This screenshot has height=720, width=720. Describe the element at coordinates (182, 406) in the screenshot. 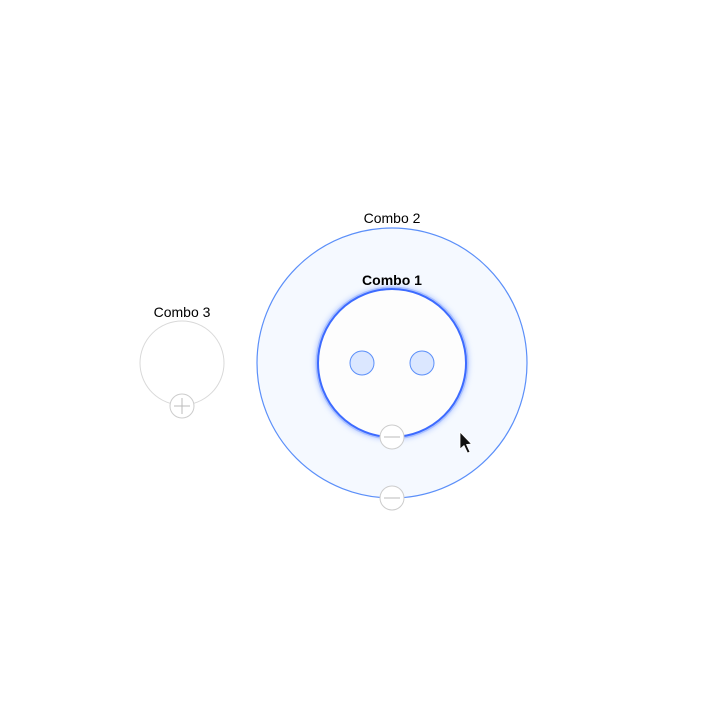

I see `combo-3-expand-button` at that location.